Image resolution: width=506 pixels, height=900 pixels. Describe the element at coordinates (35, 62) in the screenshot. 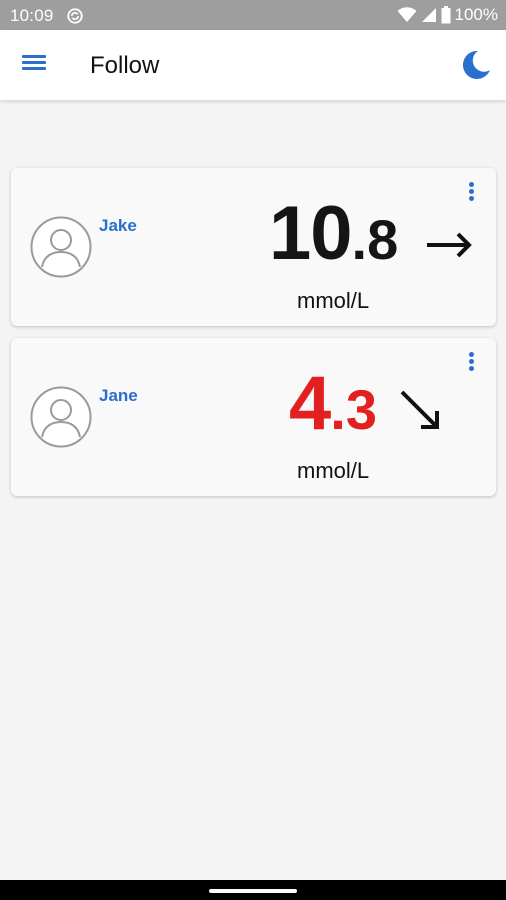

I see `menu-icon` at that location.